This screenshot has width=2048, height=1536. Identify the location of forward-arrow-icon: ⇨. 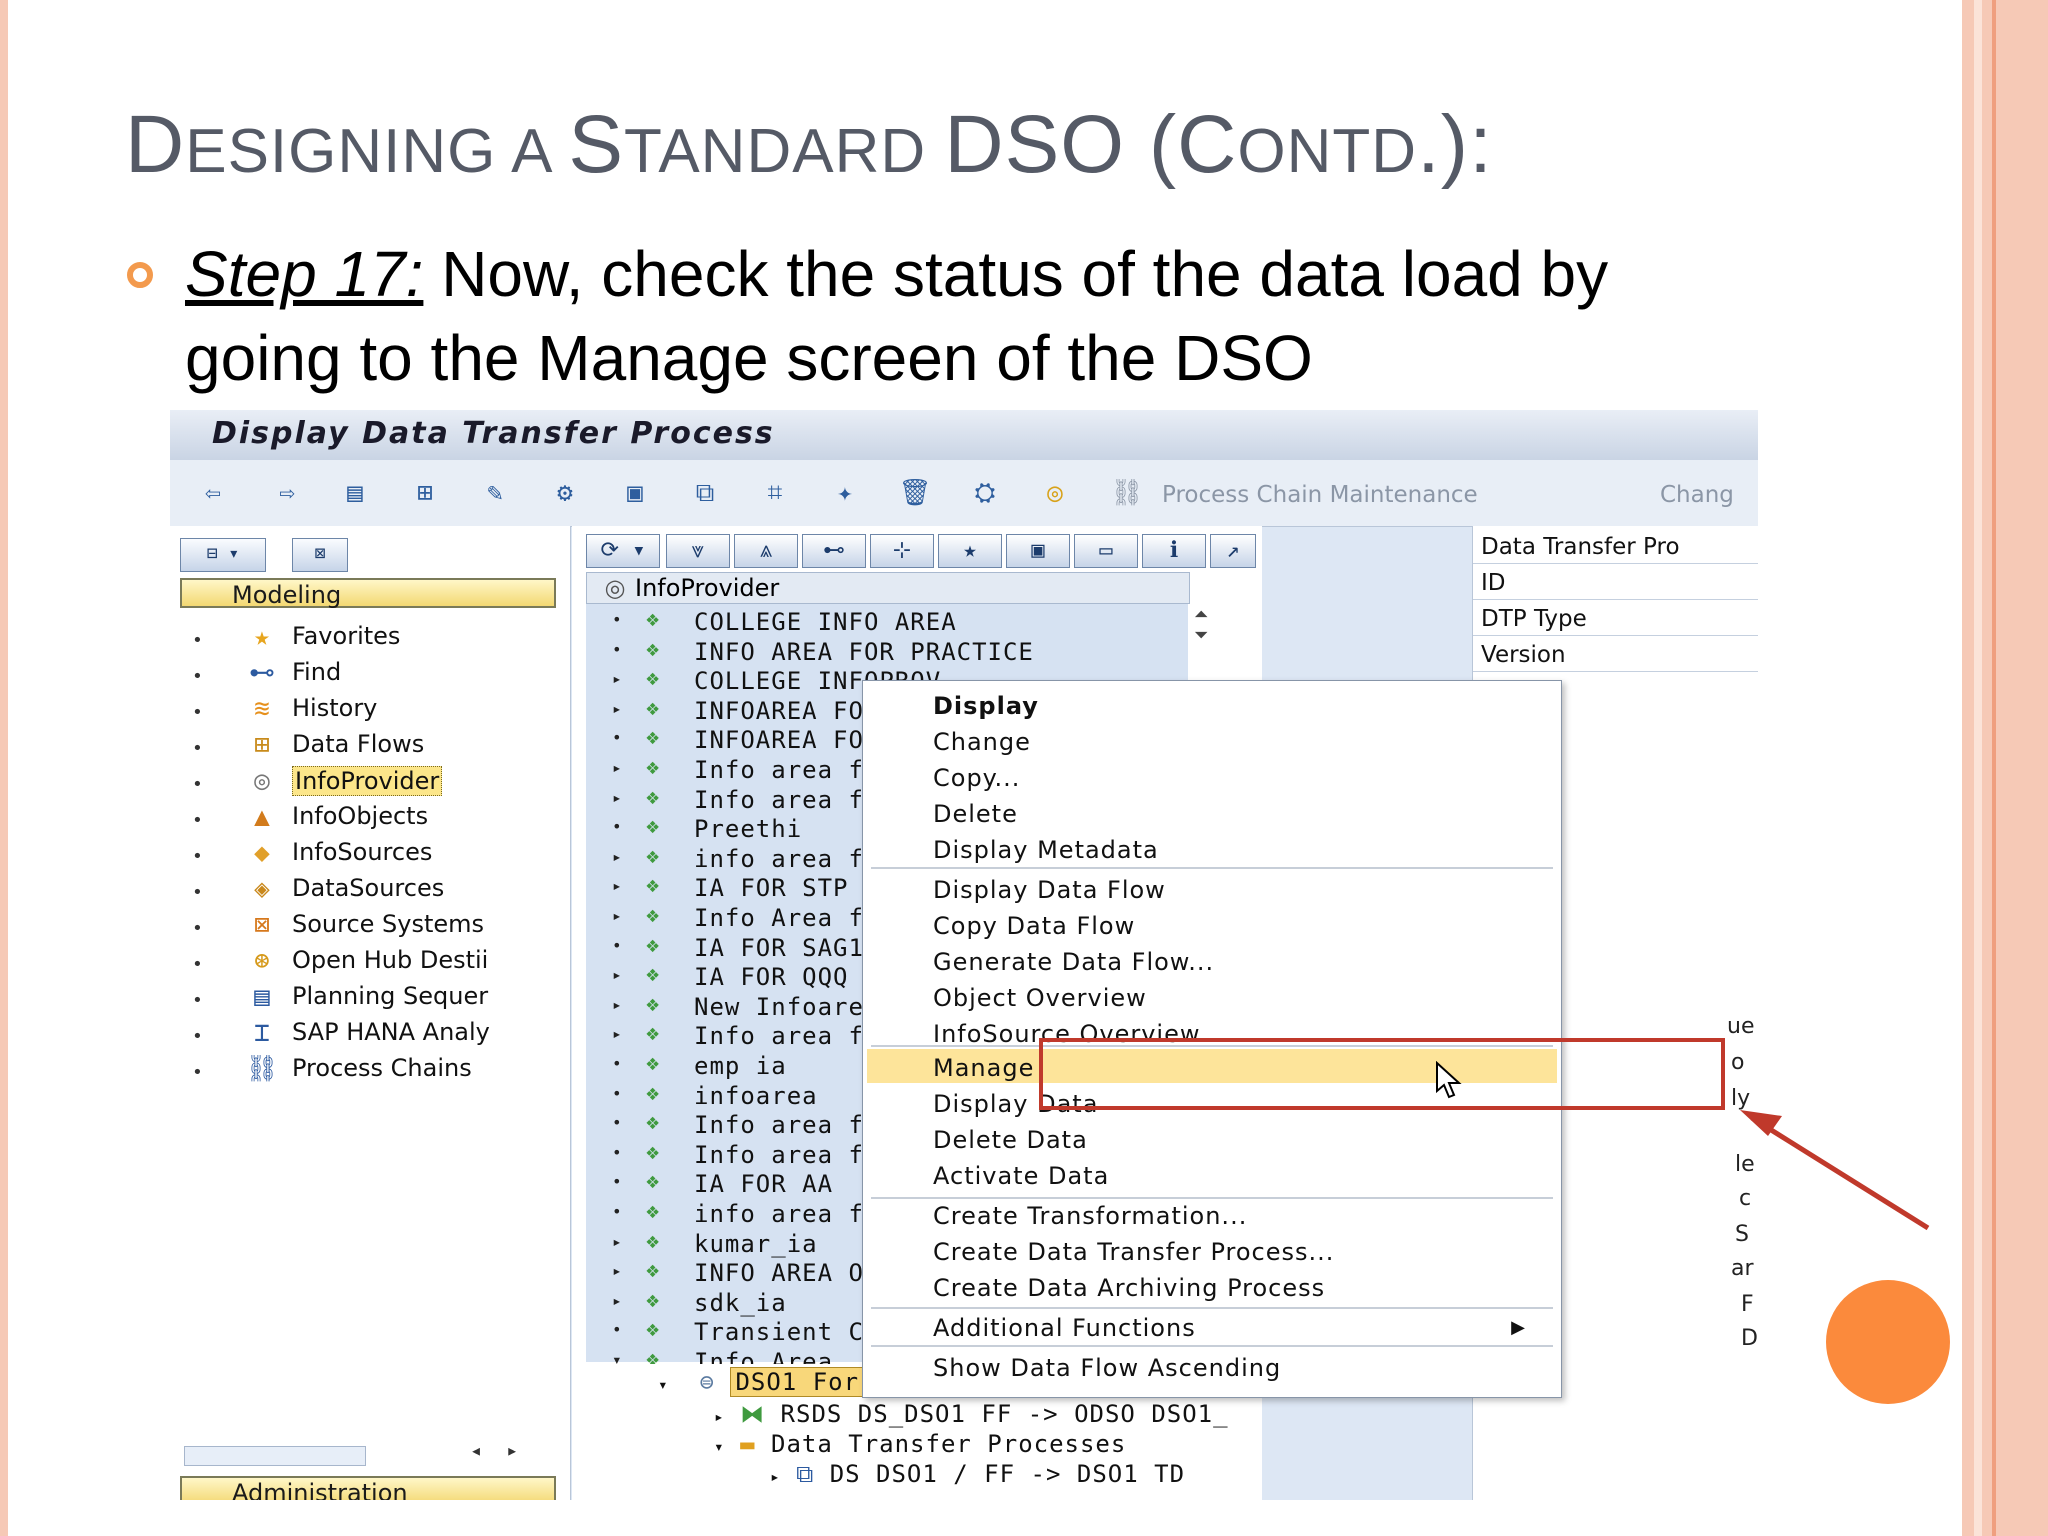
(287, 493).